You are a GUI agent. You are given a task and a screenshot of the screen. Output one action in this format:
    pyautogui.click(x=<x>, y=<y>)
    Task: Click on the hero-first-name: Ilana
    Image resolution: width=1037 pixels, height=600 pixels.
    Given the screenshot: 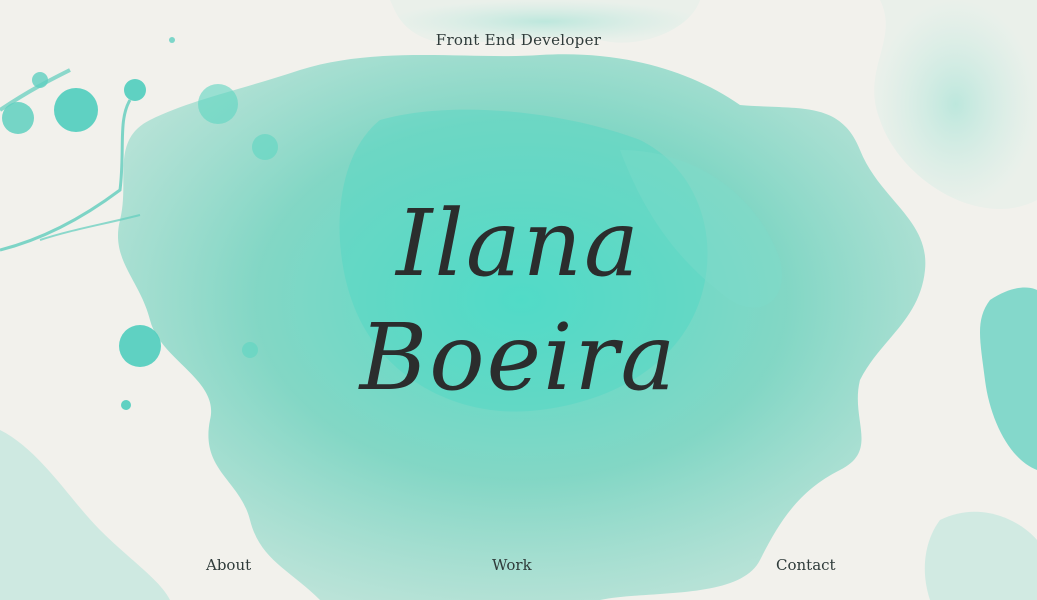 What is the action you would take?
    pyautogui.click(x=518, y=243)
    